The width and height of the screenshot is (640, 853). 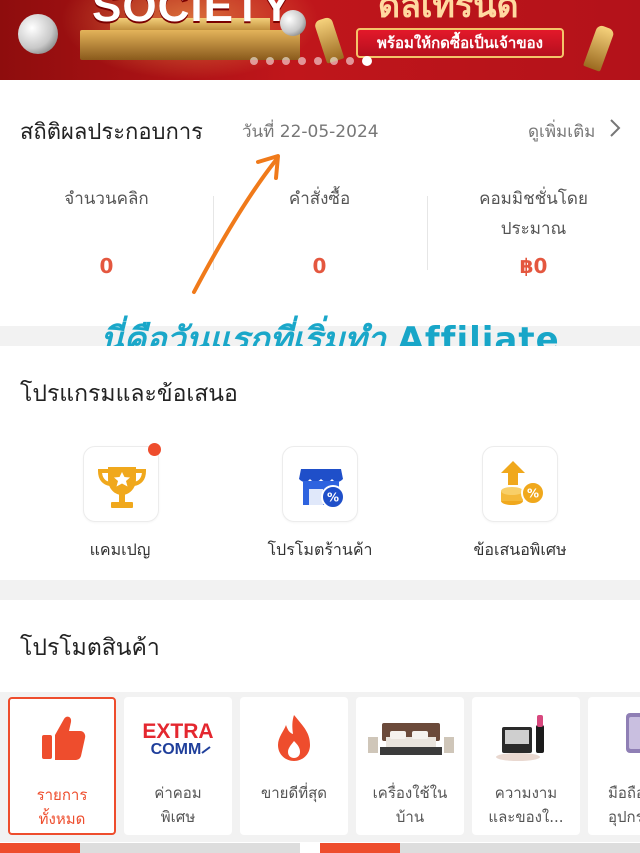 I want to click on stat-label: คอมมิชชั่นโดย ประมาณ, so click(x=533, y=214).